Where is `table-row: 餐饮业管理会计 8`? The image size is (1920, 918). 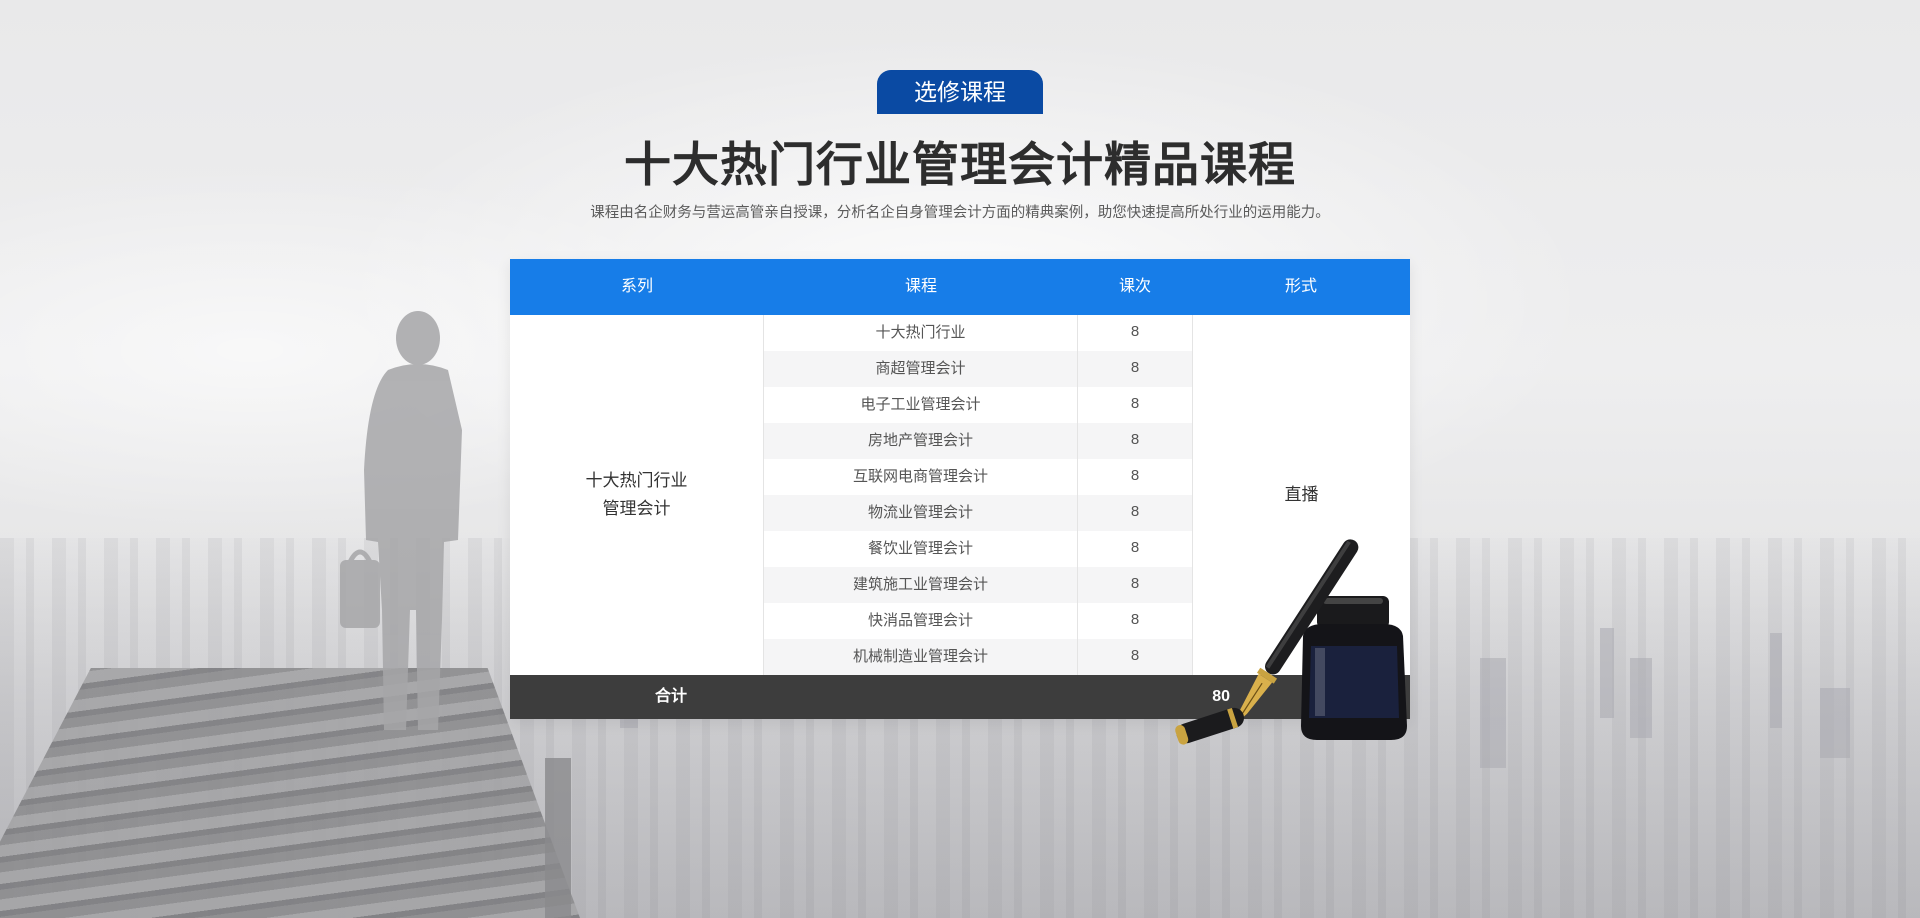
table-row: 餐饮业管理会计 8 is located at coordinates (978, 549).